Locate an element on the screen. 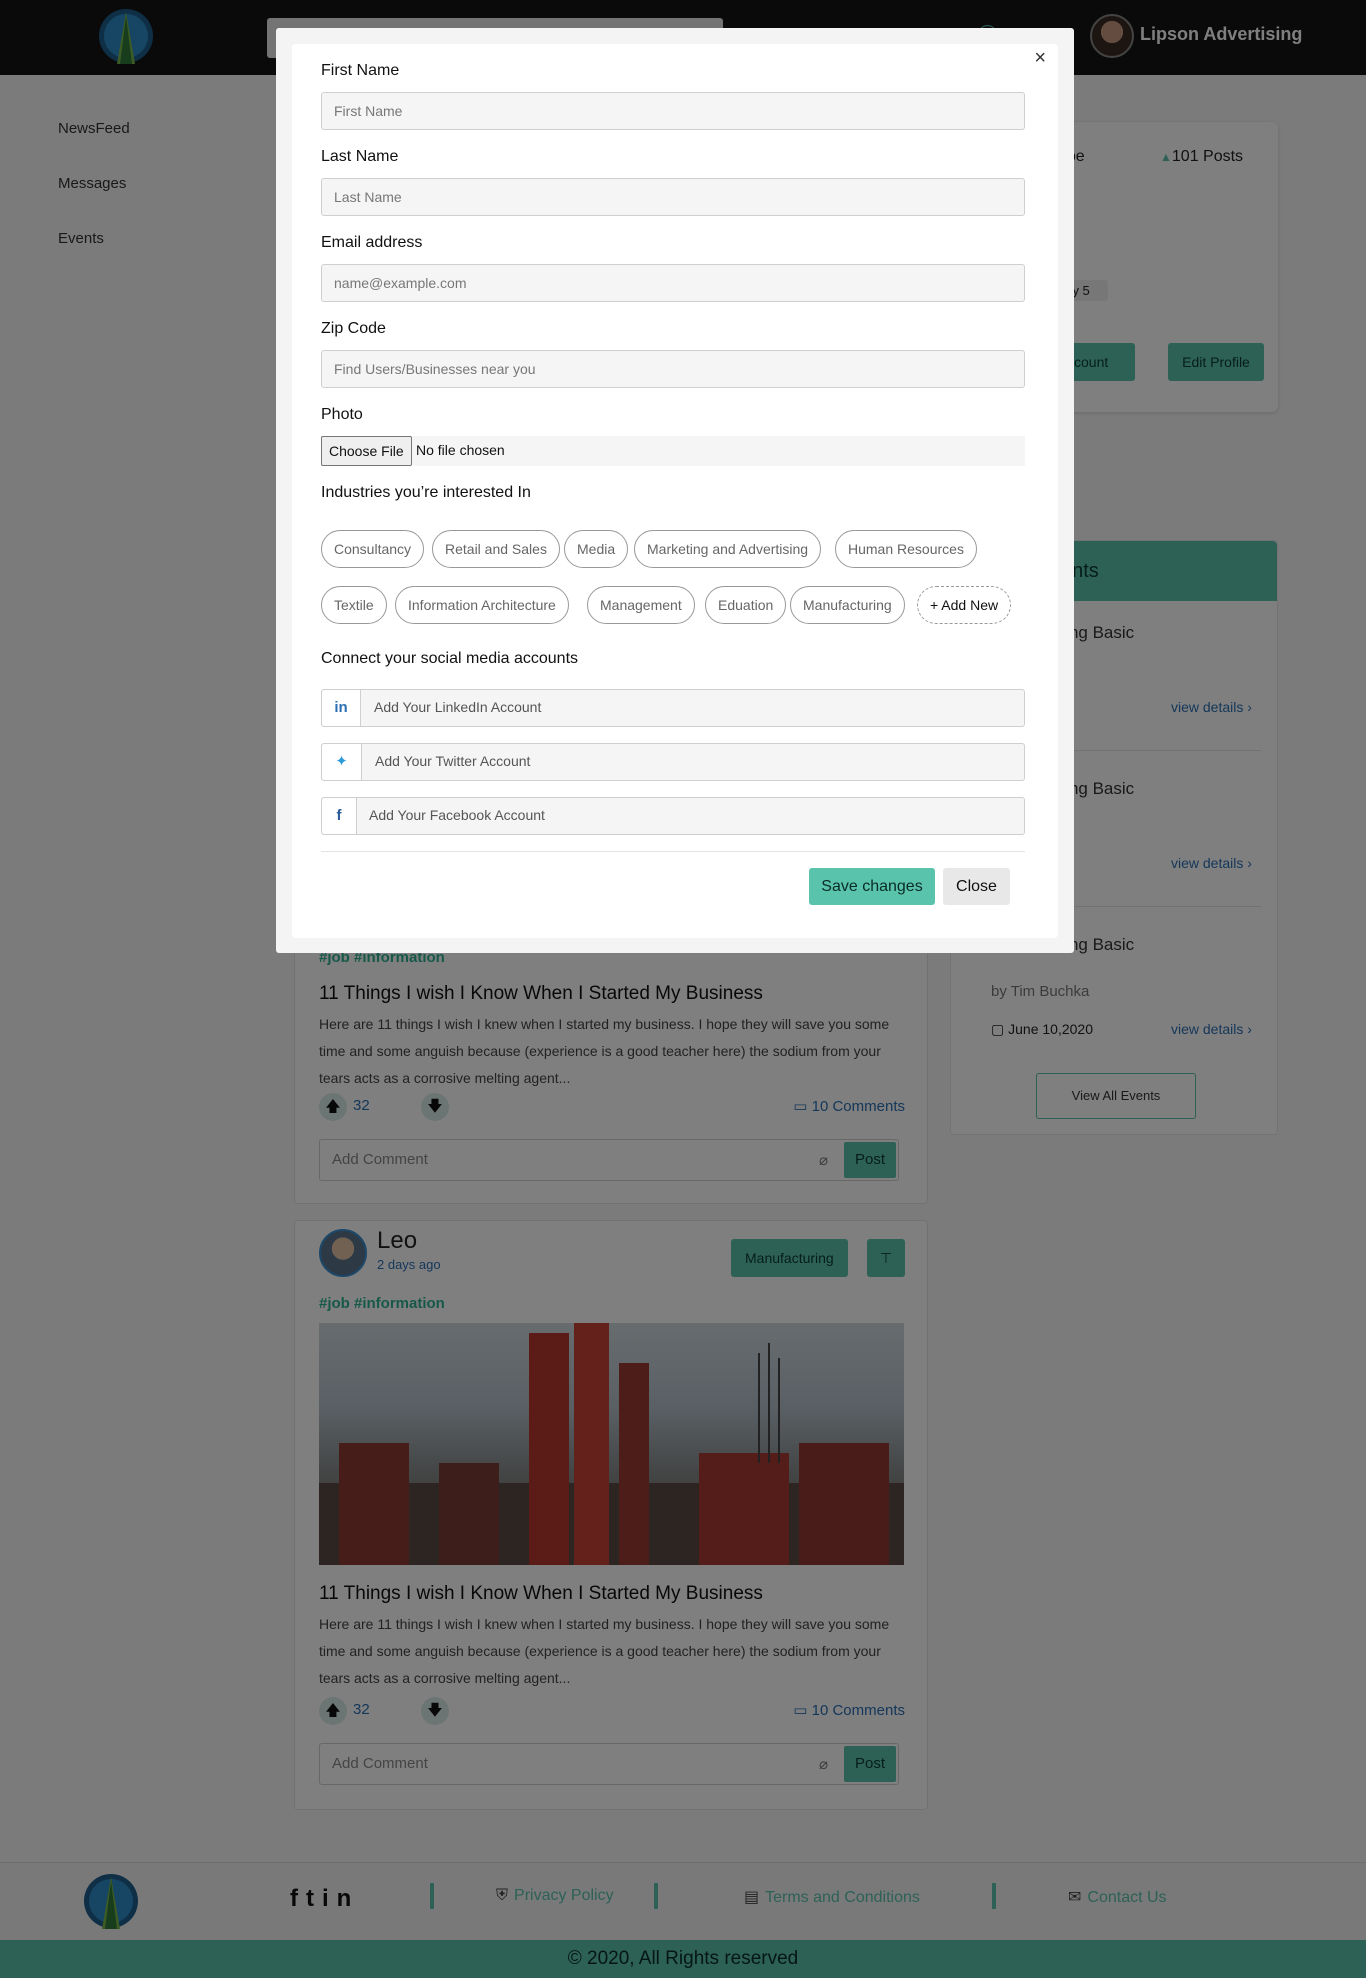  facebook-field: f Add Your Facebook Account is located at coordinates (673, 816).